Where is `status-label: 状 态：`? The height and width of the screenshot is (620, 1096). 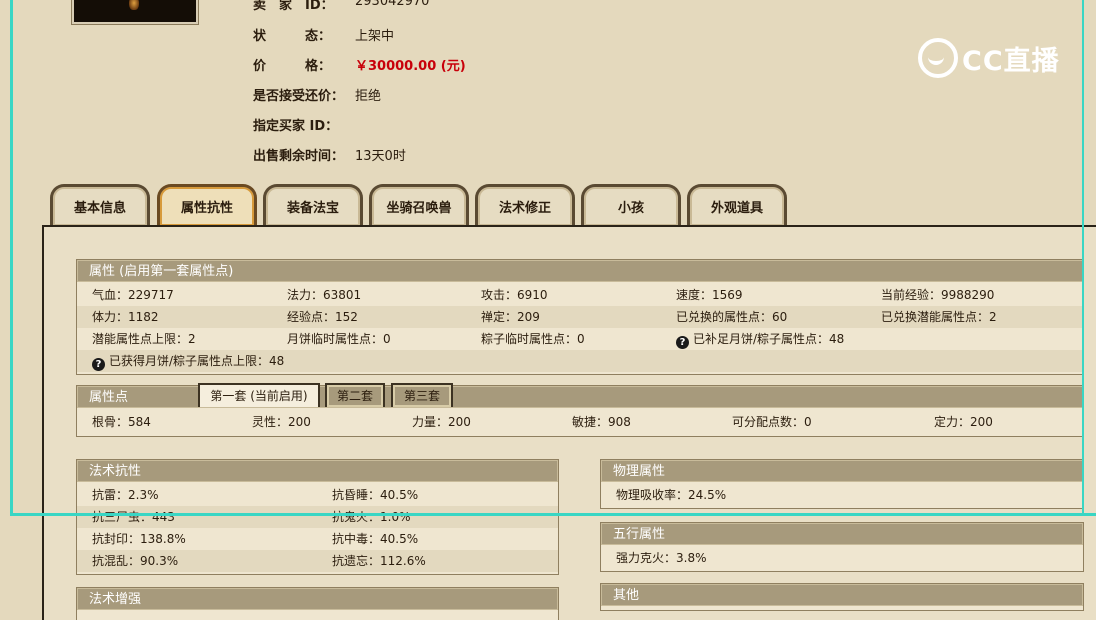 status-label: 状 态： is located at coordinates (292, 36).